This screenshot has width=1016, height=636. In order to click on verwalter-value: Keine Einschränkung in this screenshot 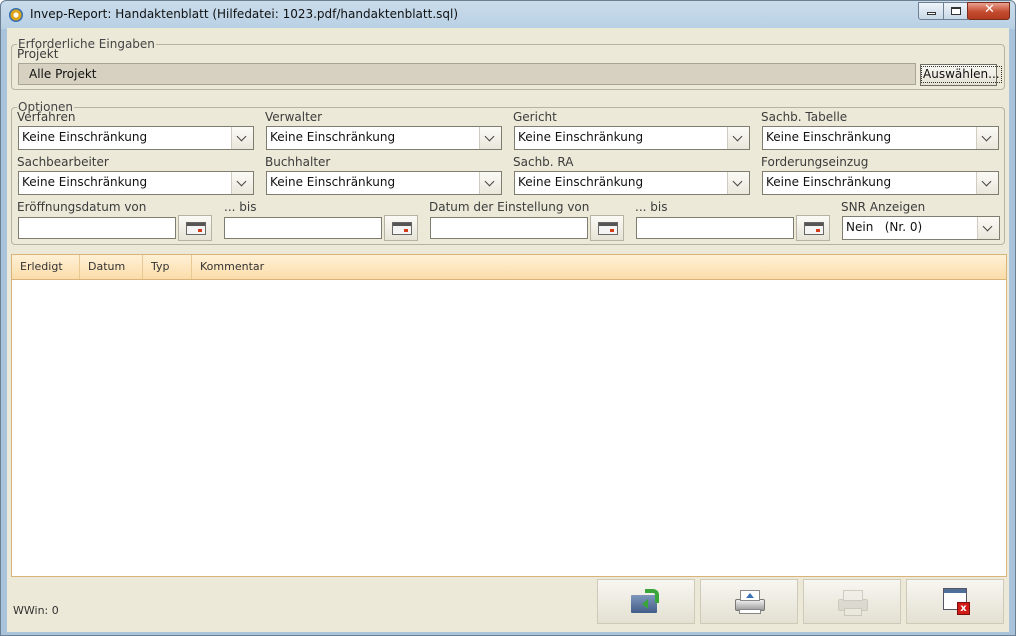, I will do `click(333, 137)`.